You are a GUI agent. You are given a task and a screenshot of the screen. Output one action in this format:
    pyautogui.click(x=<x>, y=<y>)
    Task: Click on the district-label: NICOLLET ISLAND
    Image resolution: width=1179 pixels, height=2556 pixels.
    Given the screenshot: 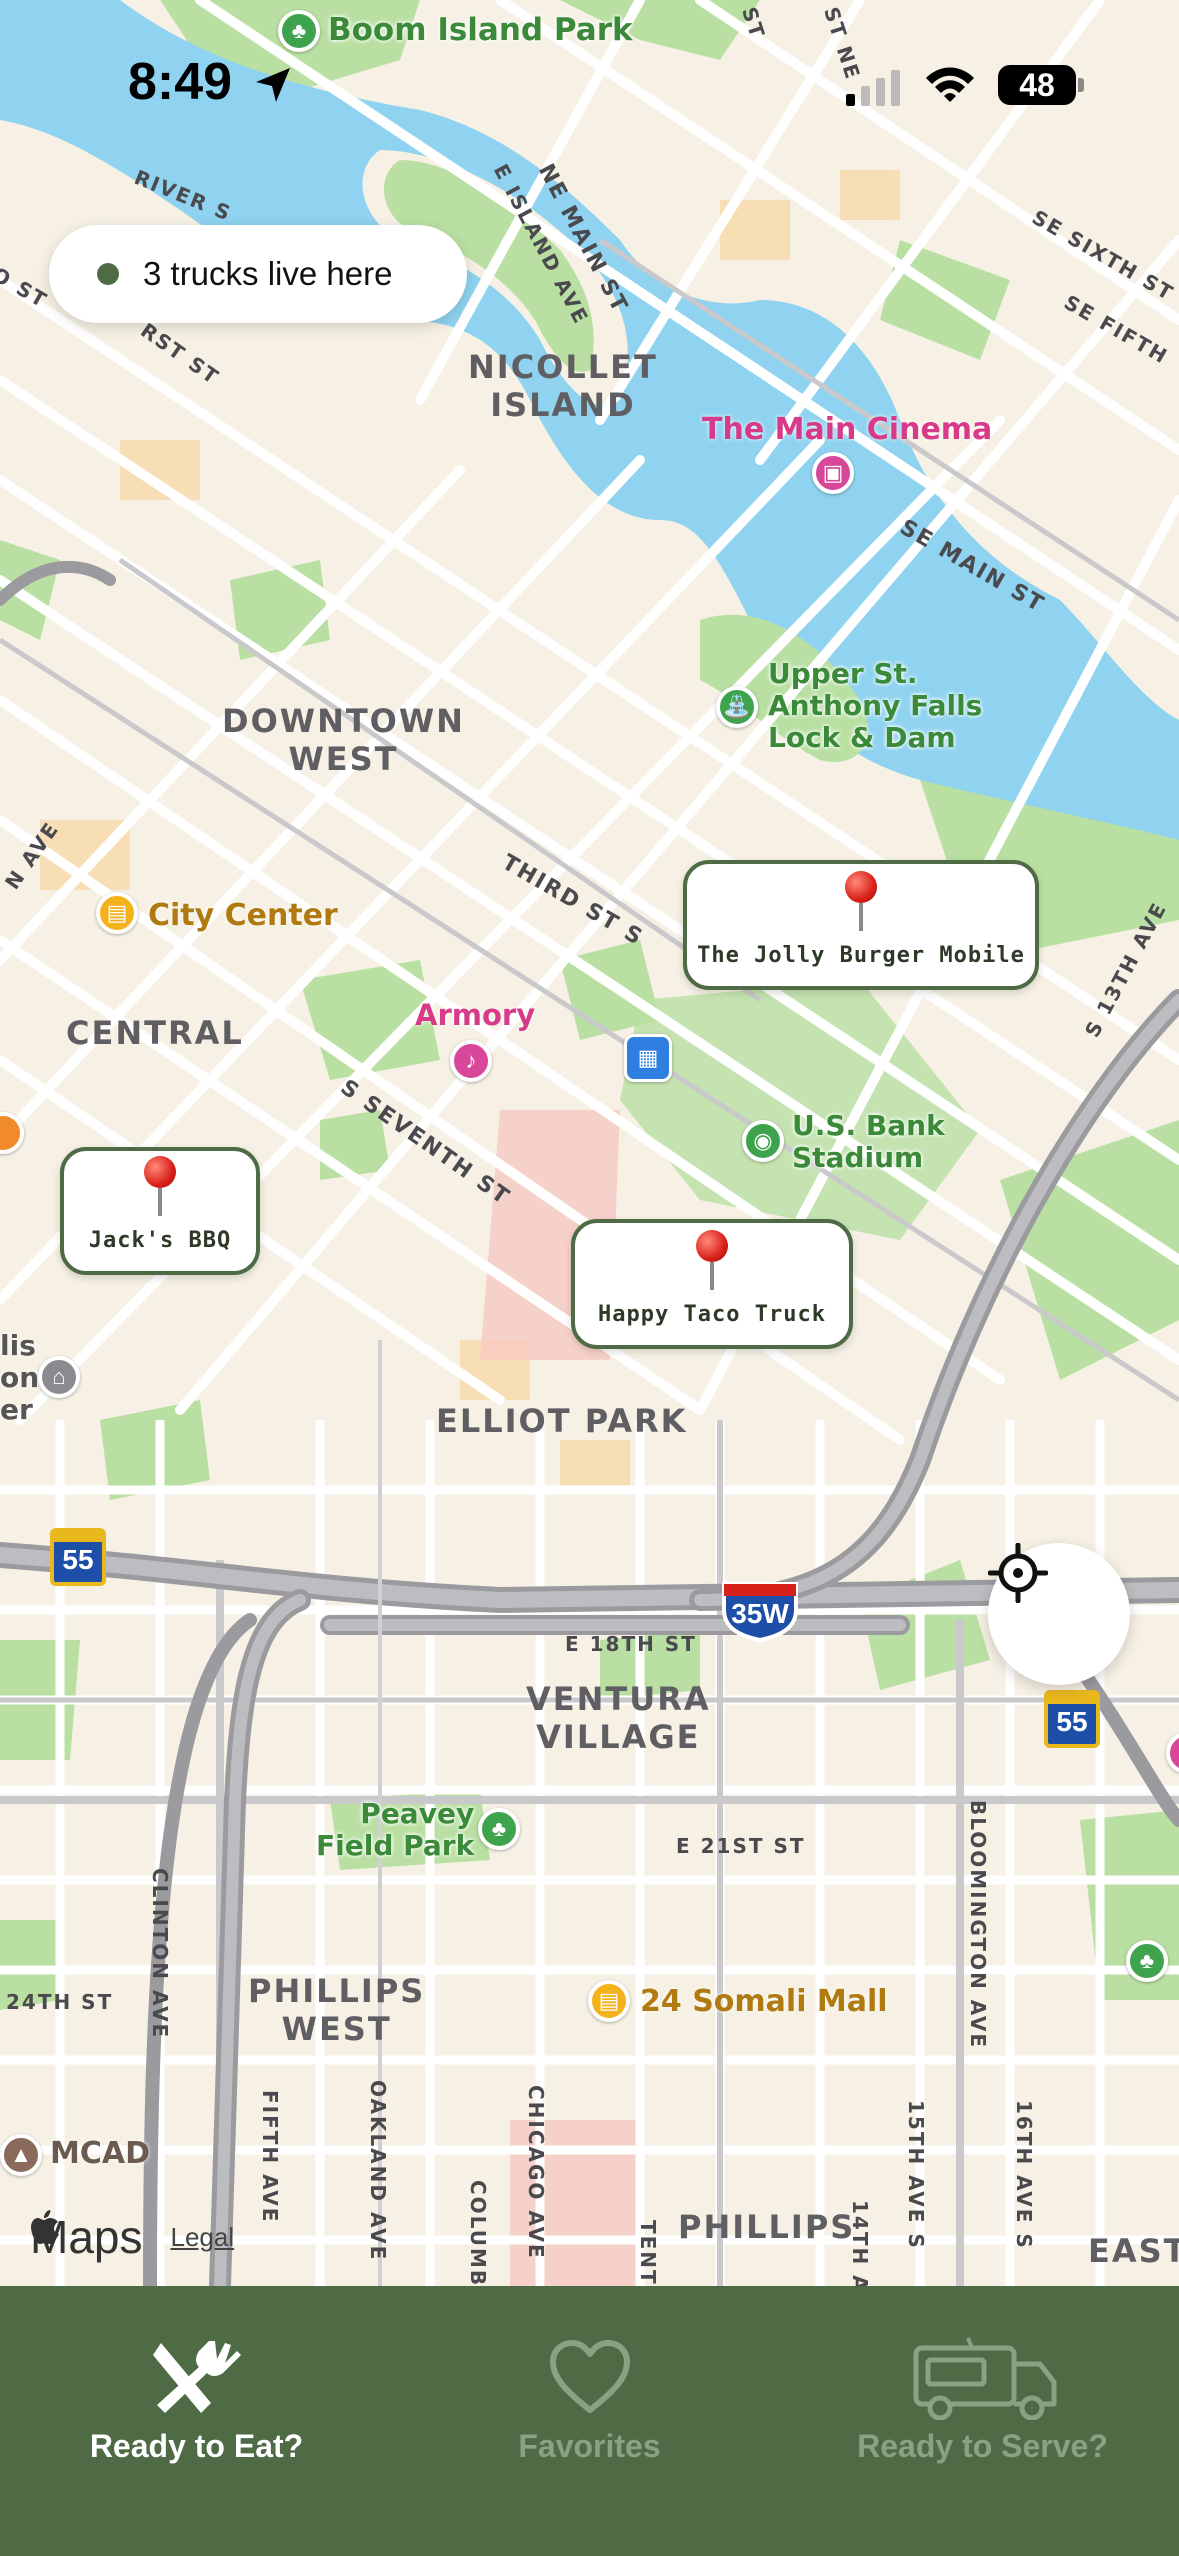 What is the action you would take?
    pyautogui.click(x=563, y=386)
    